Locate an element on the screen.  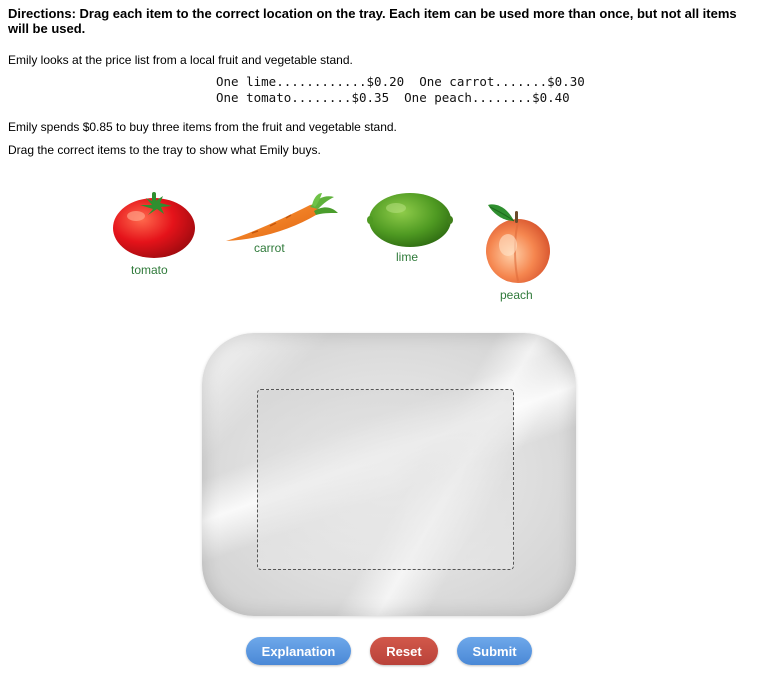
submit-button: Submit is located at coordinates (494, 651).